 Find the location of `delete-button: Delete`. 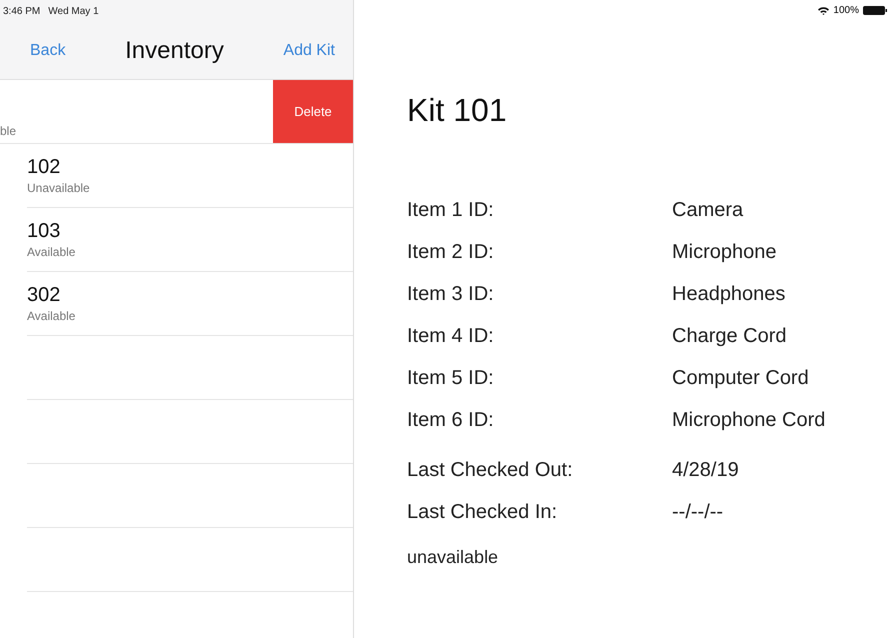

delete-button: Delete is located at coordinates (313, 111).